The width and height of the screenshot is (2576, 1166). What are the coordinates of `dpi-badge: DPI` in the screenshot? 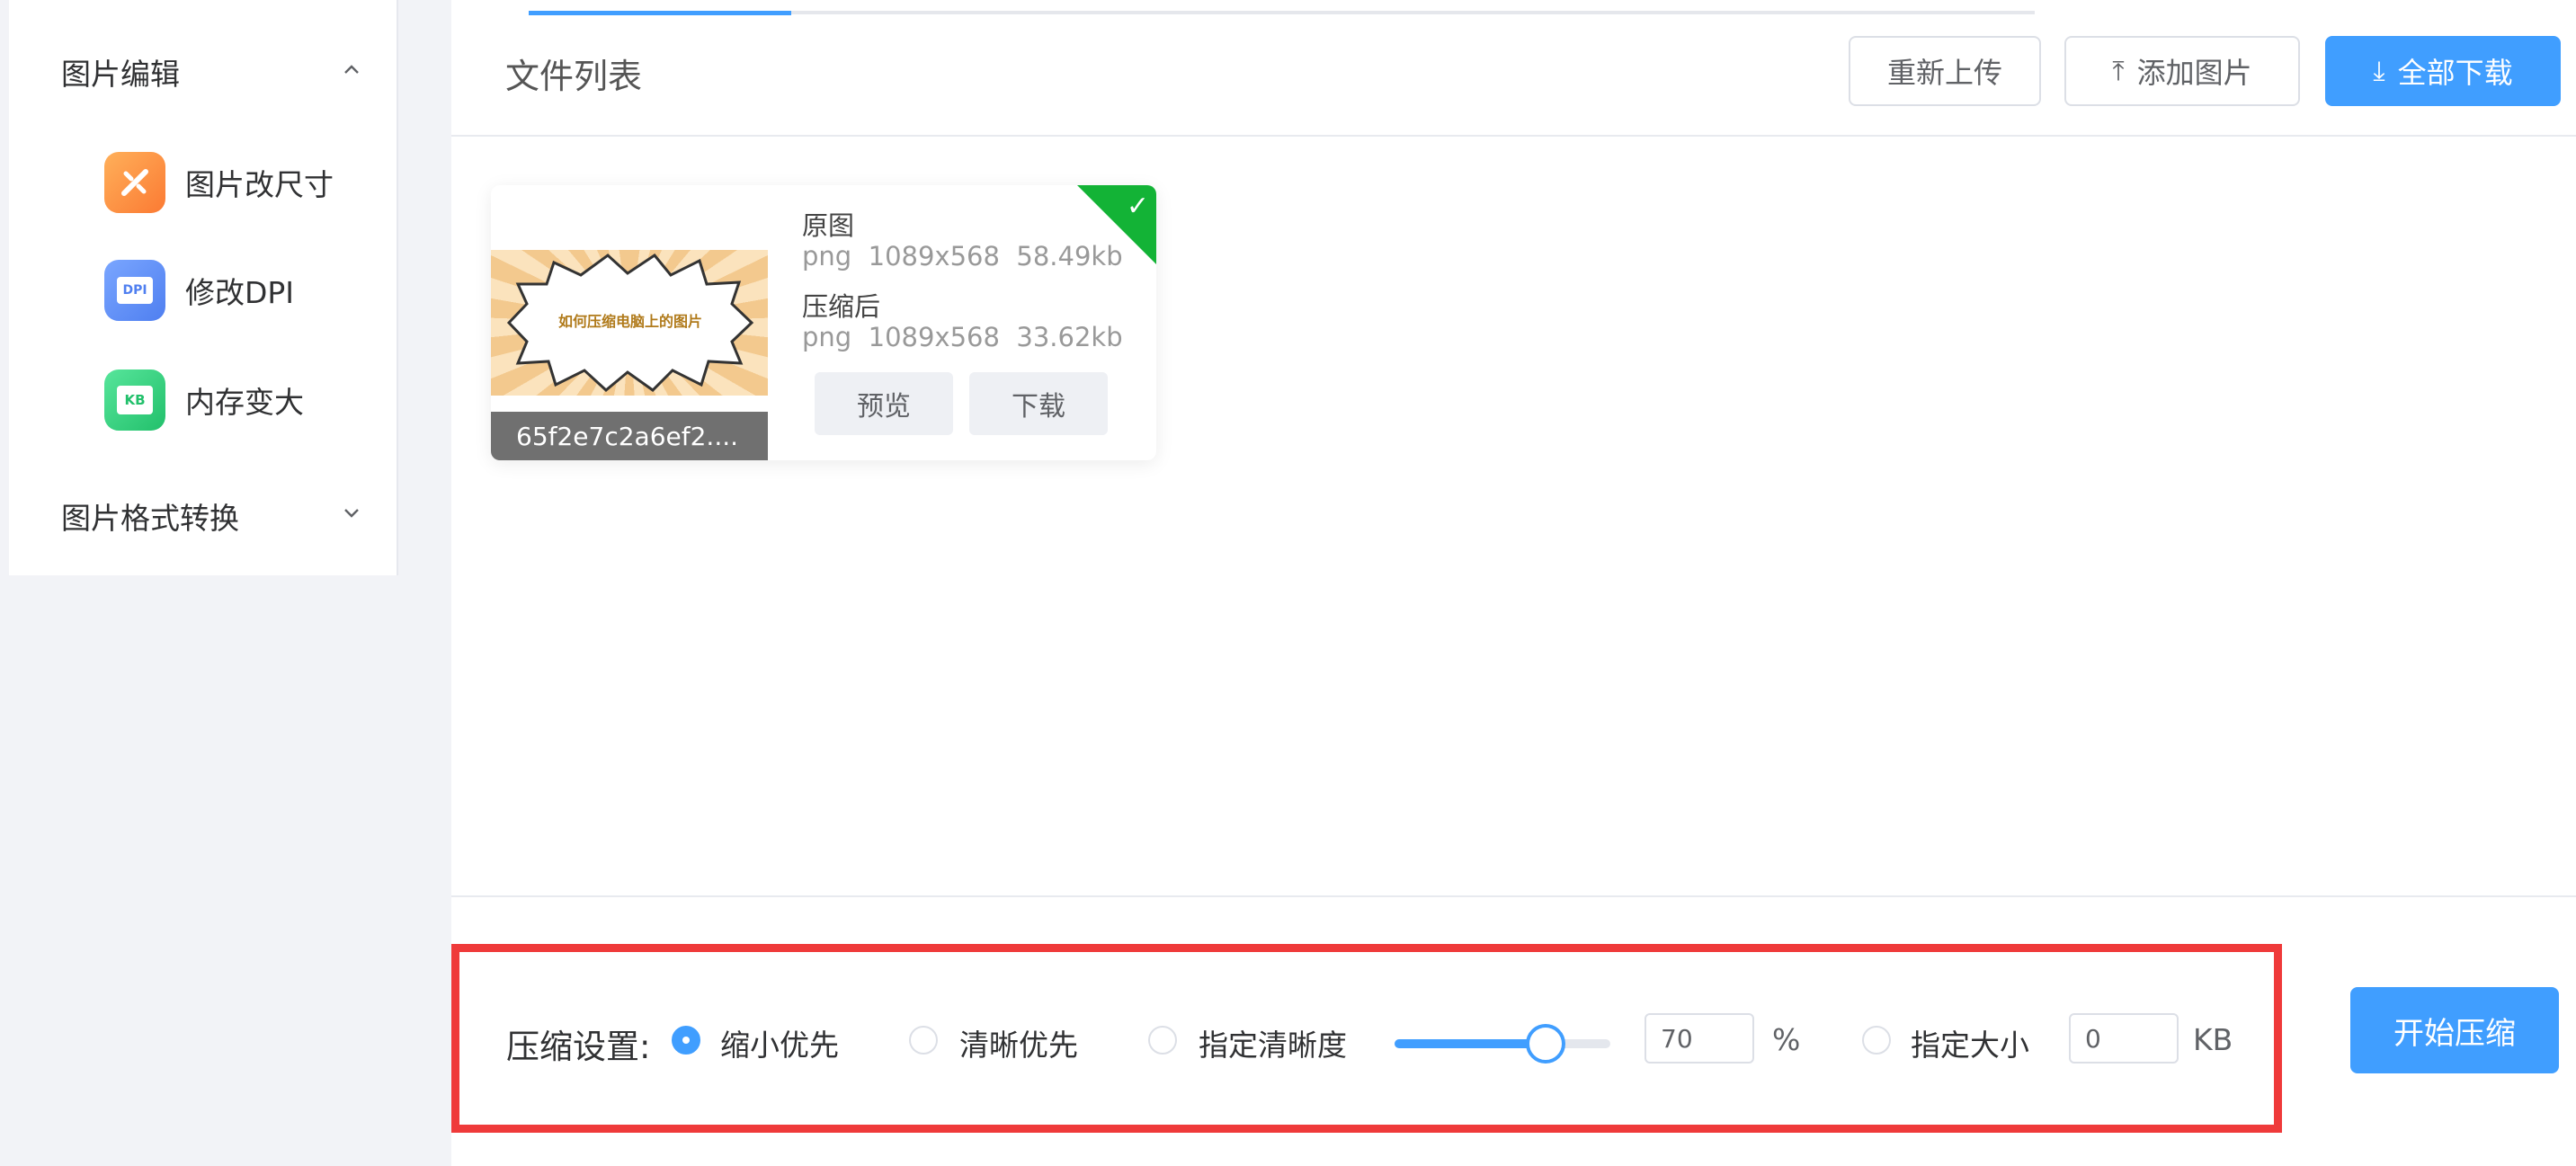 It's located at (135, 290).